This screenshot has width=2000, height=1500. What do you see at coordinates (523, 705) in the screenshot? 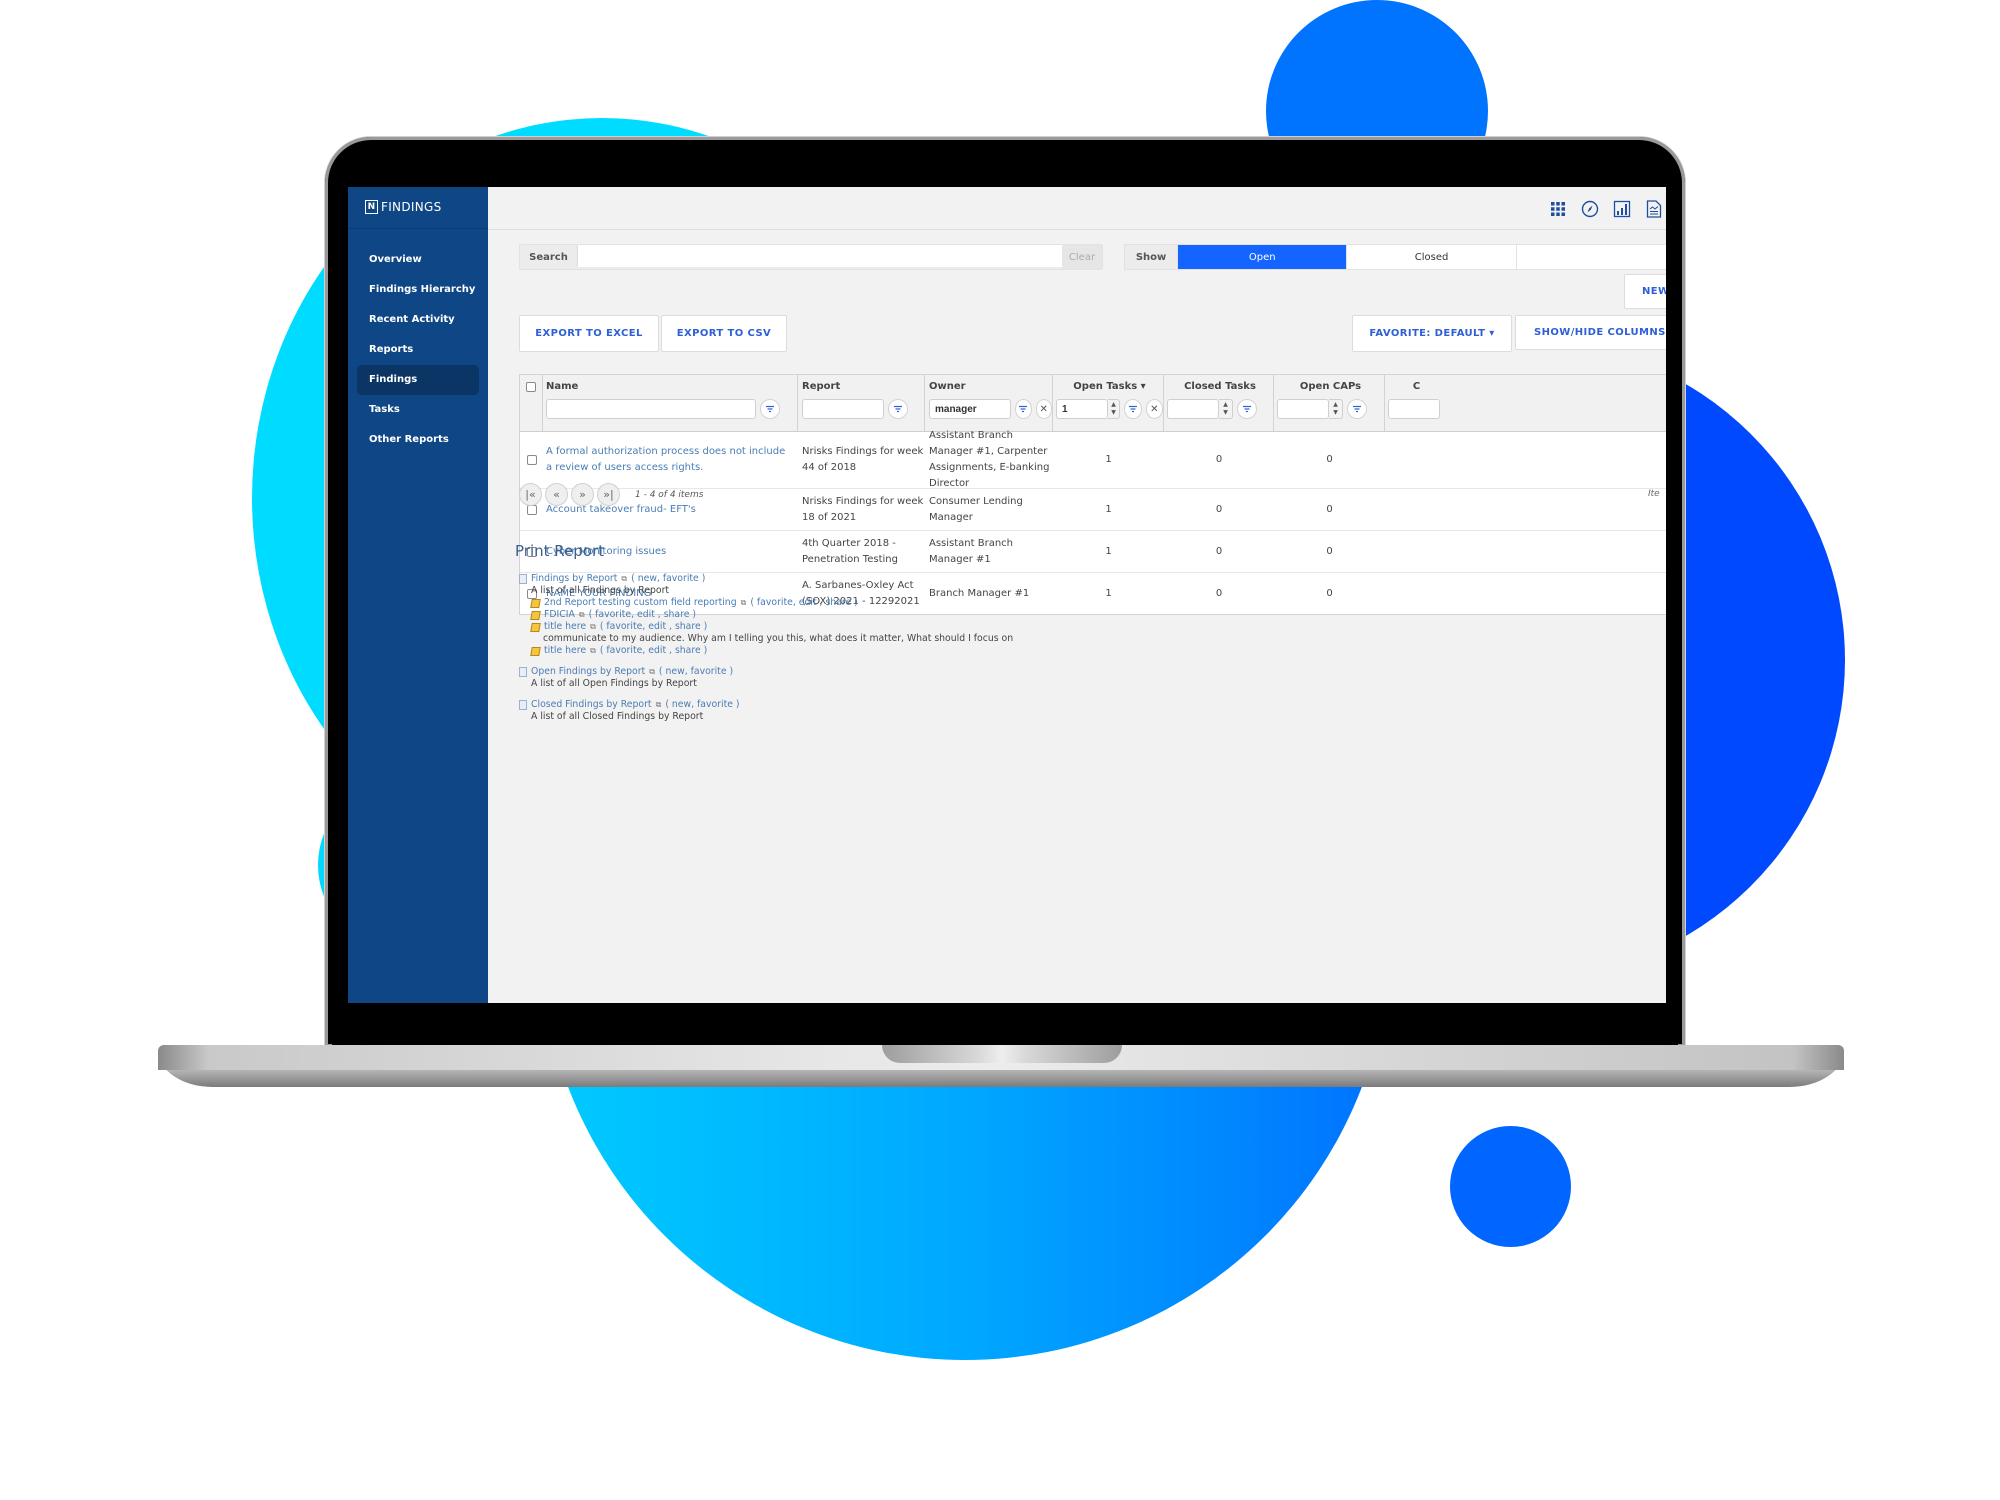
I see `document-icon` at bounding box center [523, 705].